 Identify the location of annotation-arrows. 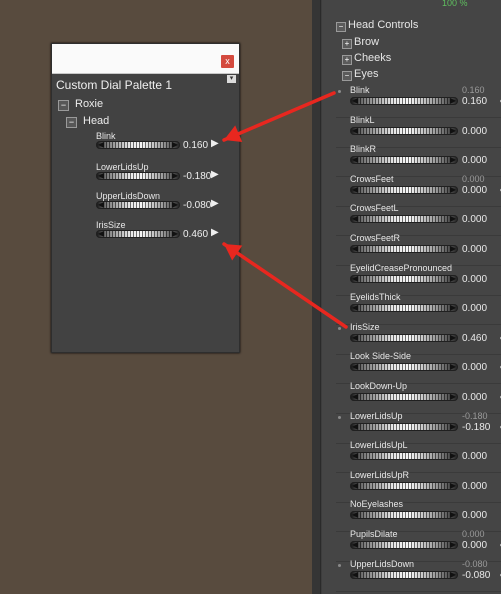
(285, 210).